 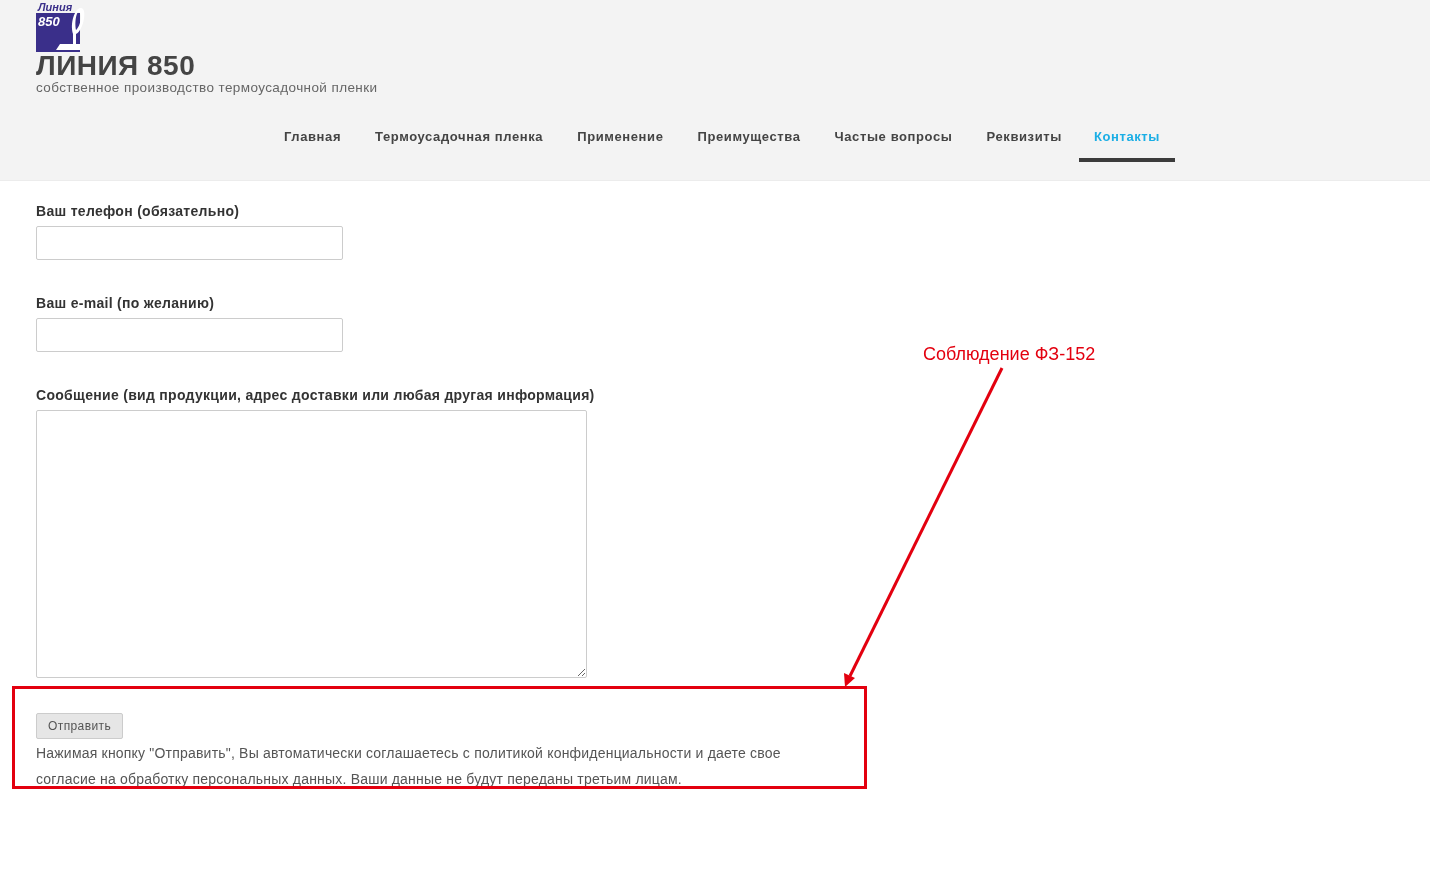 I want to click on nav-link: Главная, so click(x=313, y=138).